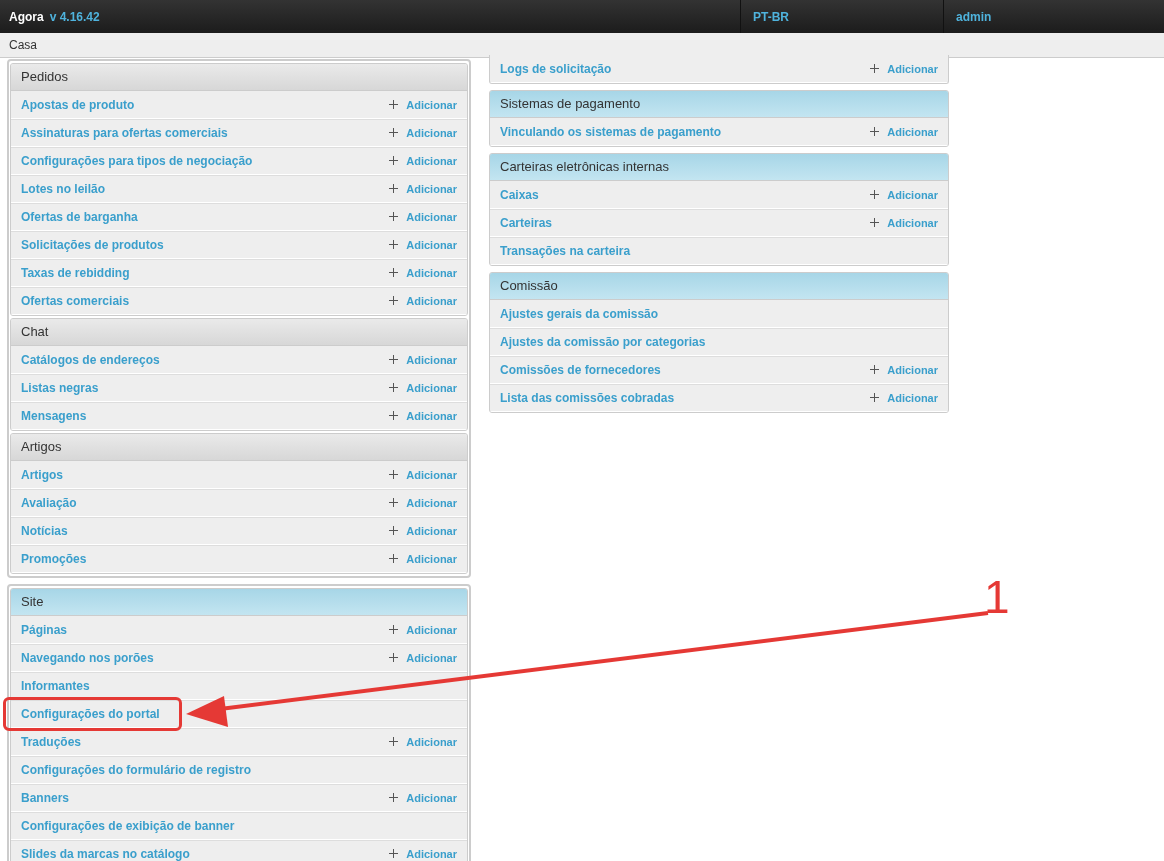  Describe the element at coordinates (771, 16) in the screenshot. I see `language-link: PT-BR` at that location.